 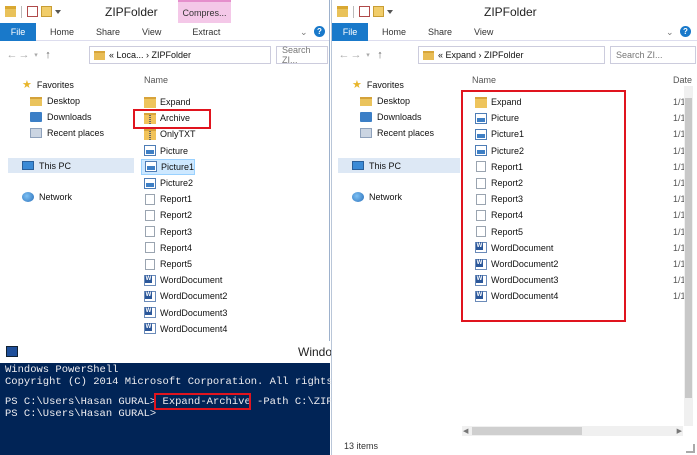 What do you see at coordinates (166, 264) in the screenshot?
I see `file-row: Report5` at bounding box center [166, 264].